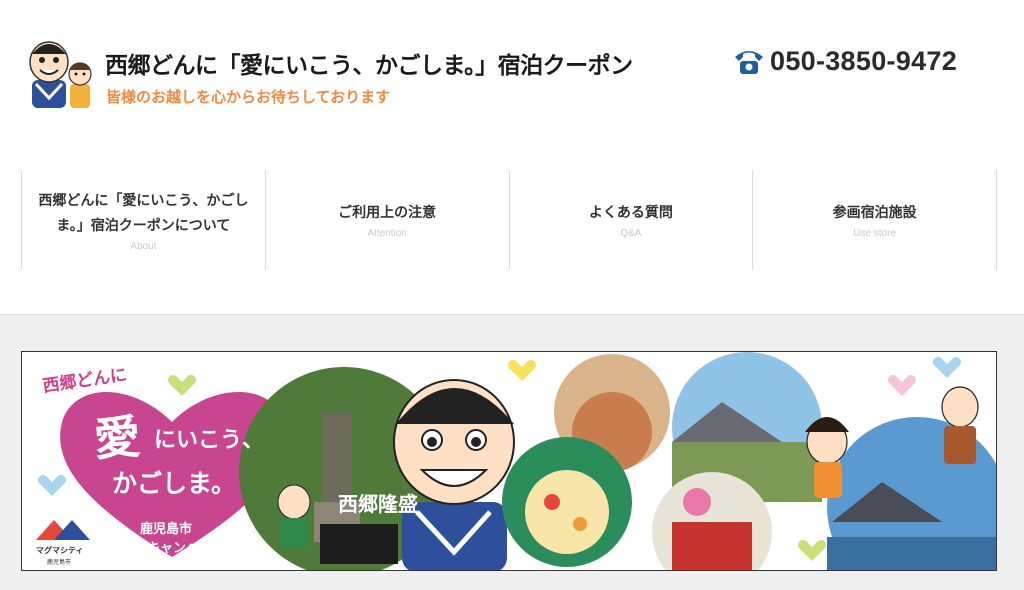 The image size is (1024, 590). I want to click on banner-city: 鹿児島市, so click(166, 529).